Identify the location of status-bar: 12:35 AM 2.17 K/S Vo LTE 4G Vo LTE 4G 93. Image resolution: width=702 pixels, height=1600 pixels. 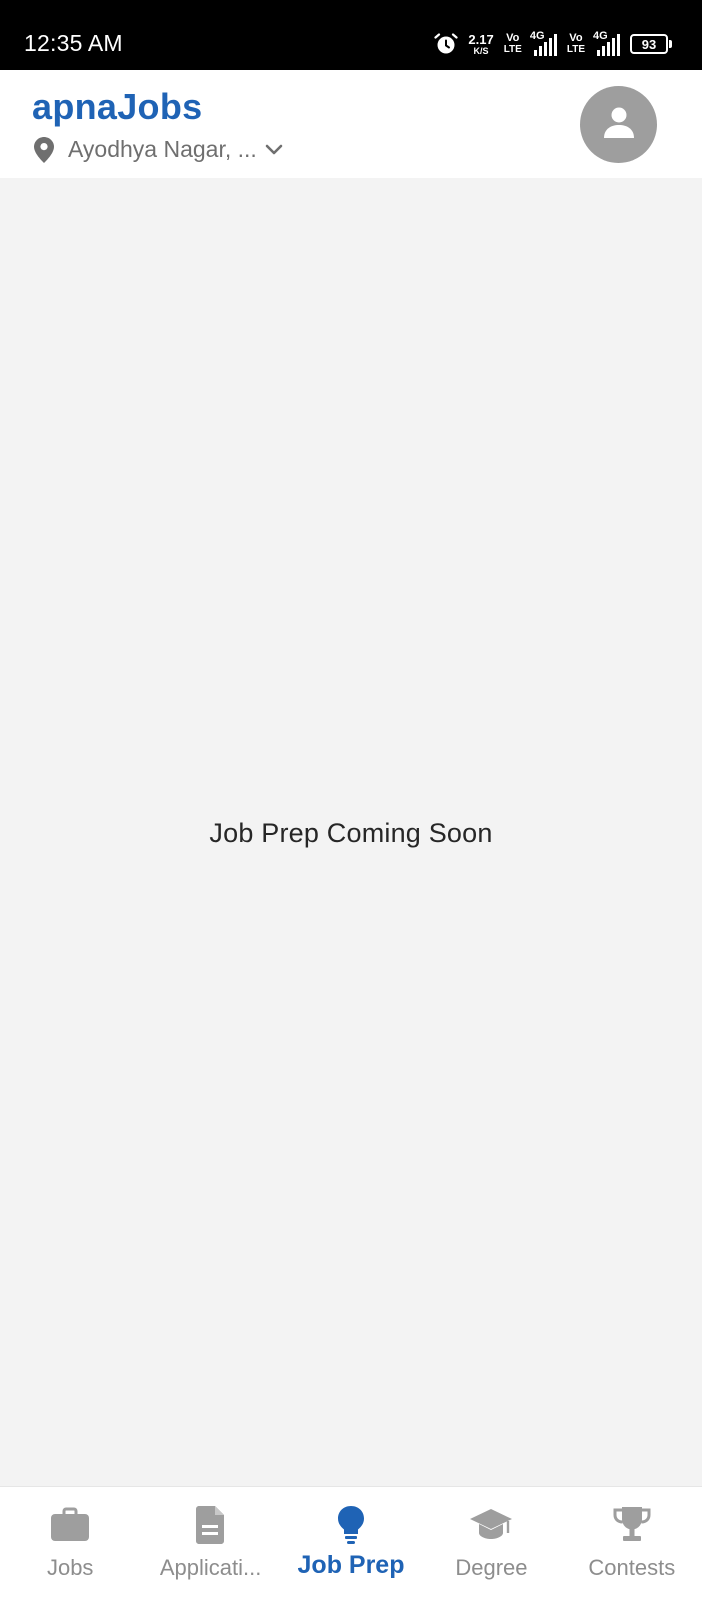
(351, 35).